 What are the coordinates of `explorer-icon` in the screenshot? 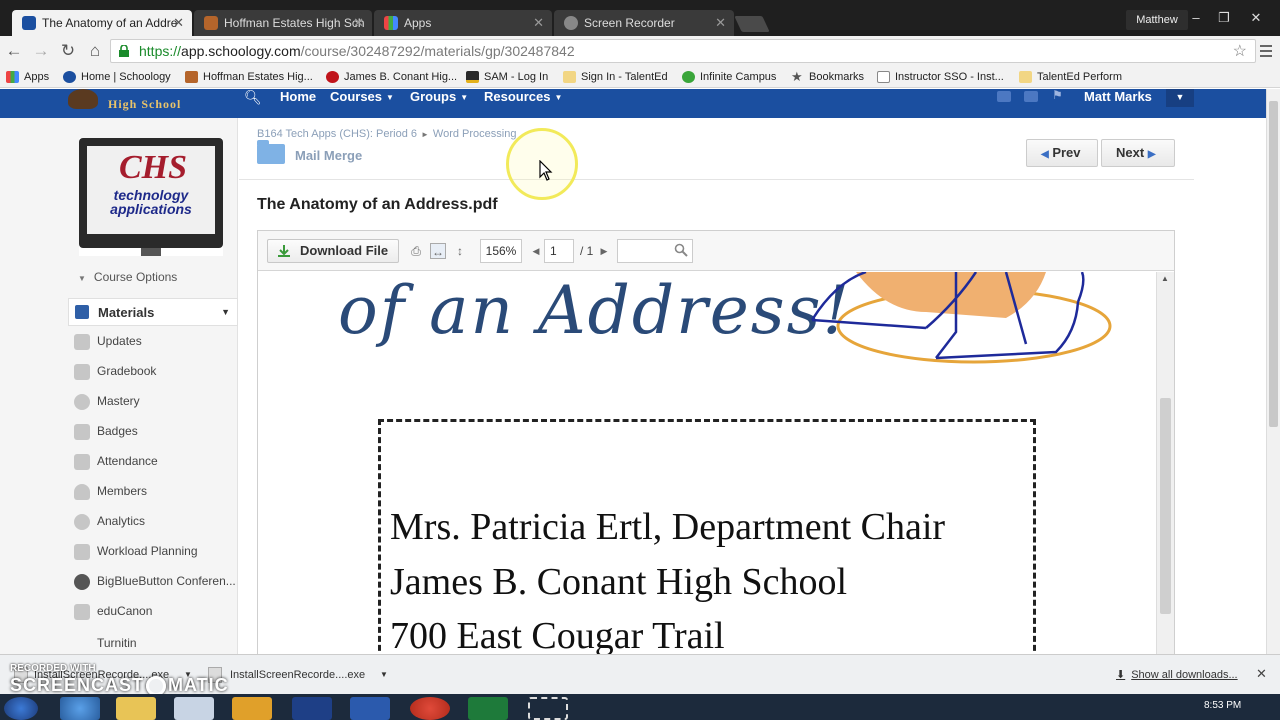 It's located at (136, 708).